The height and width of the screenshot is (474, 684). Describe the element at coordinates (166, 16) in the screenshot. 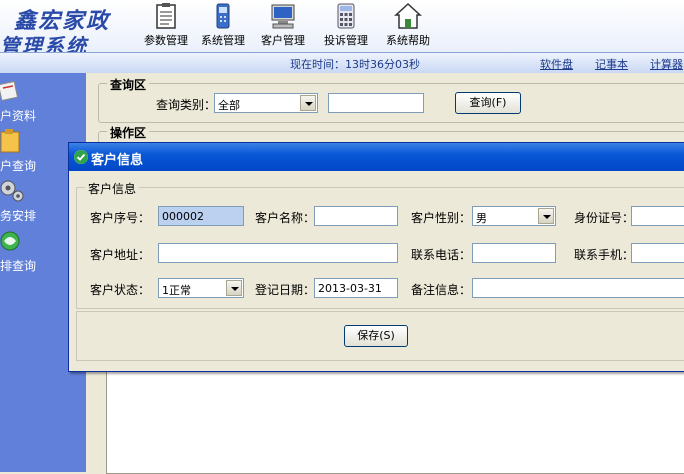

I see `clipboard-icon` at that location.